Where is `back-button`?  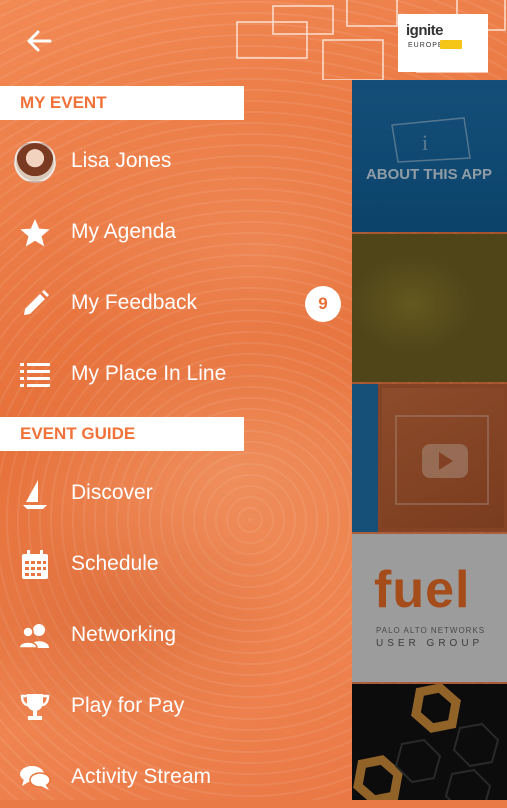
back-button is located at coordinates (39, 41).